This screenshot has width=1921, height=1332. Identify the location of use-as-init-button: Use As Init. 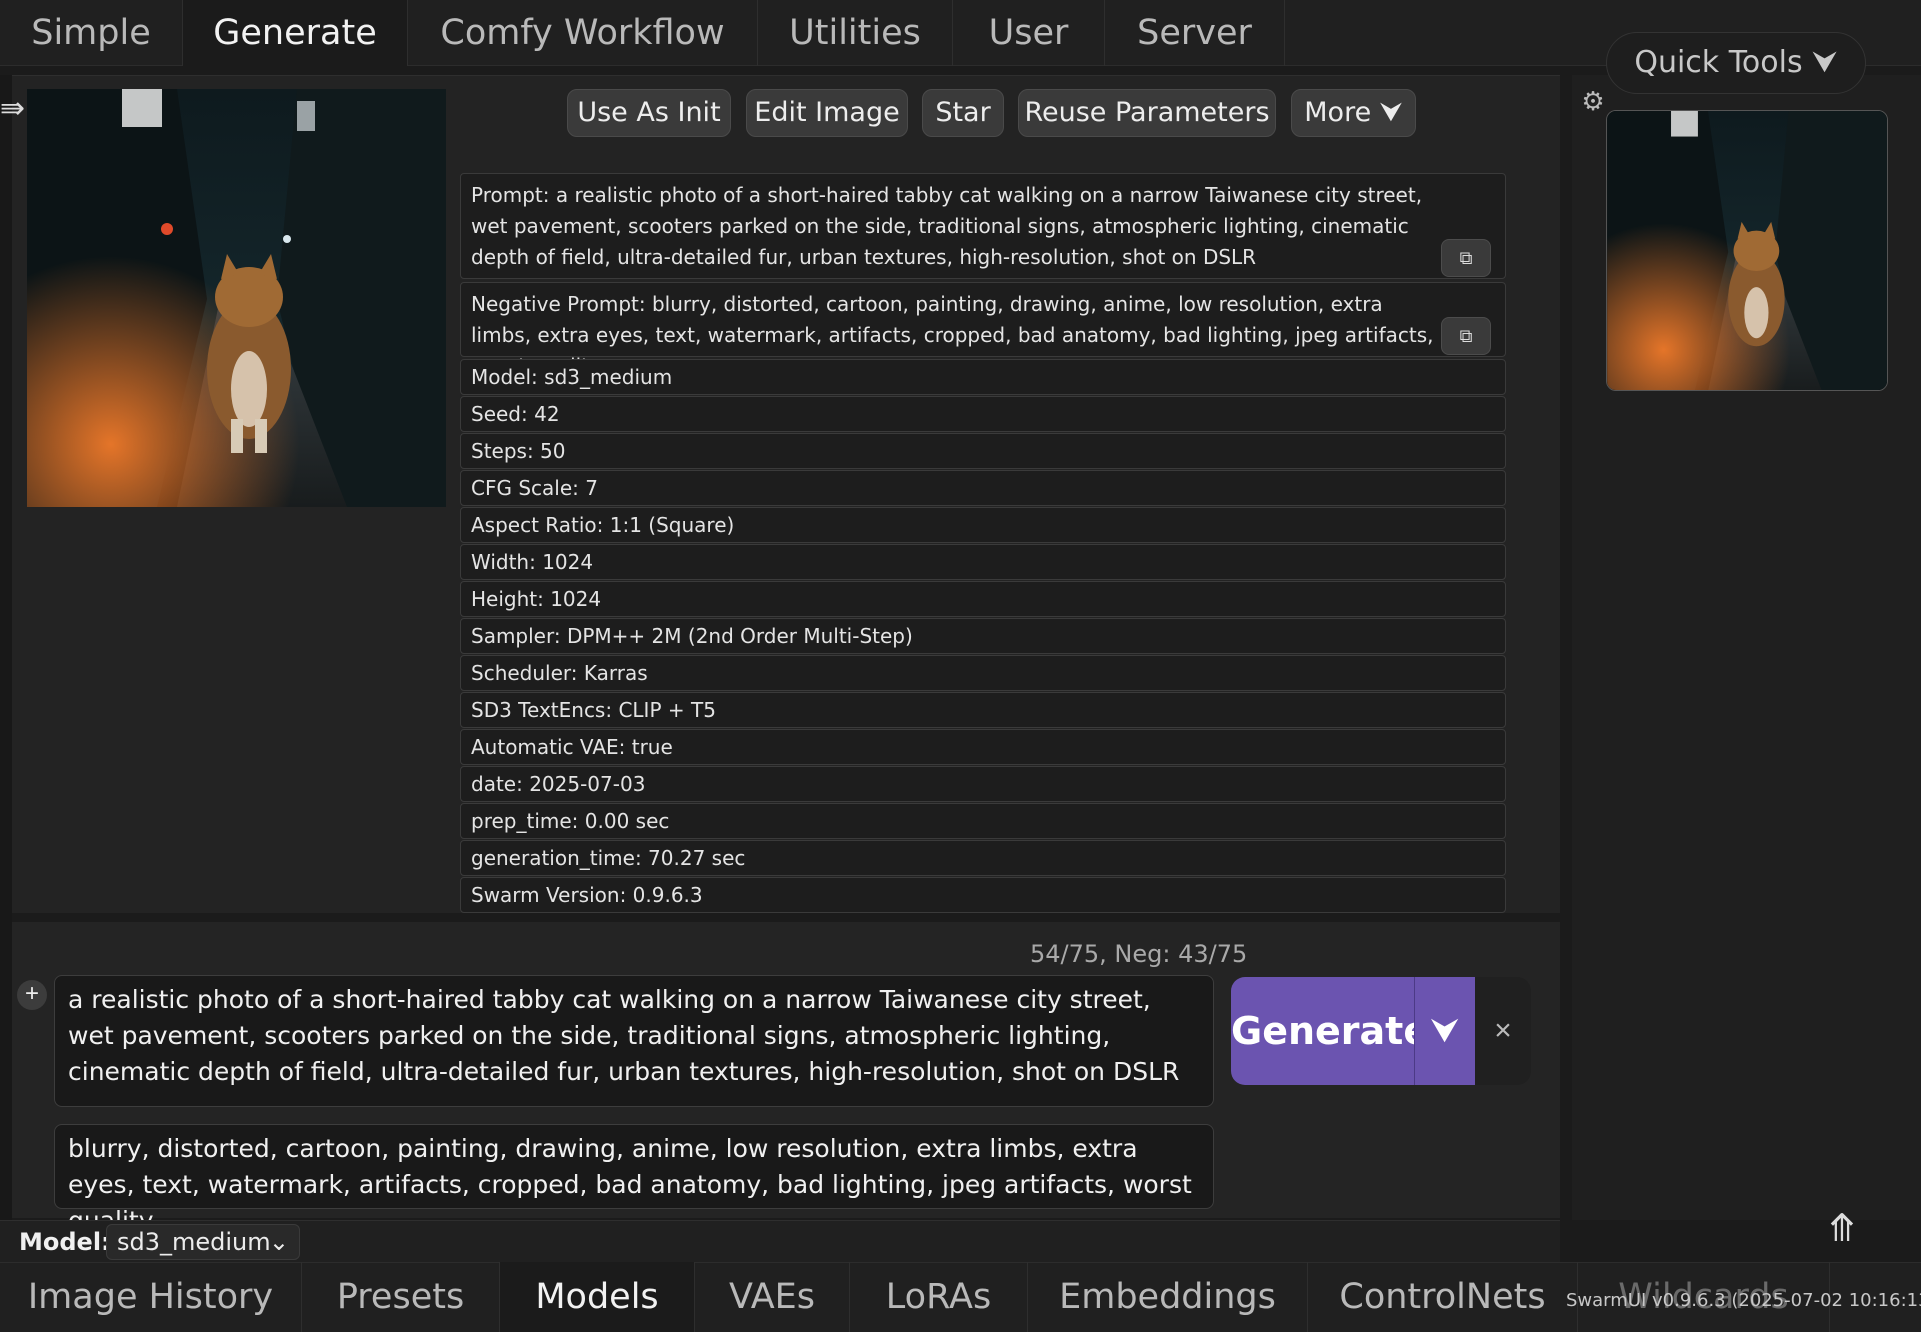
(649, 113).